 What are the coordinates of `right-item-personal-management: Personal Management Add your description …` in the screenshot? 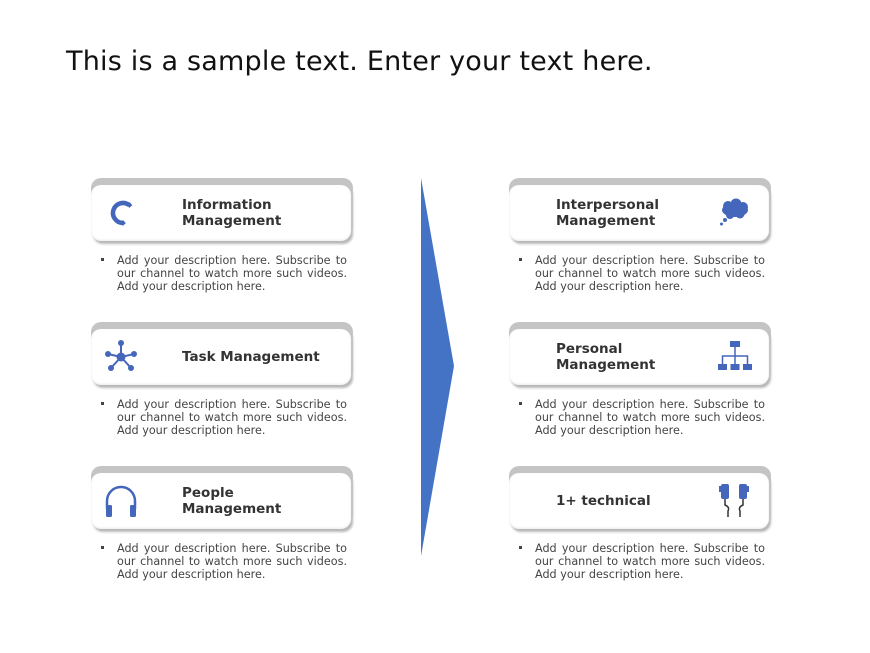 It's located at (640, 379).